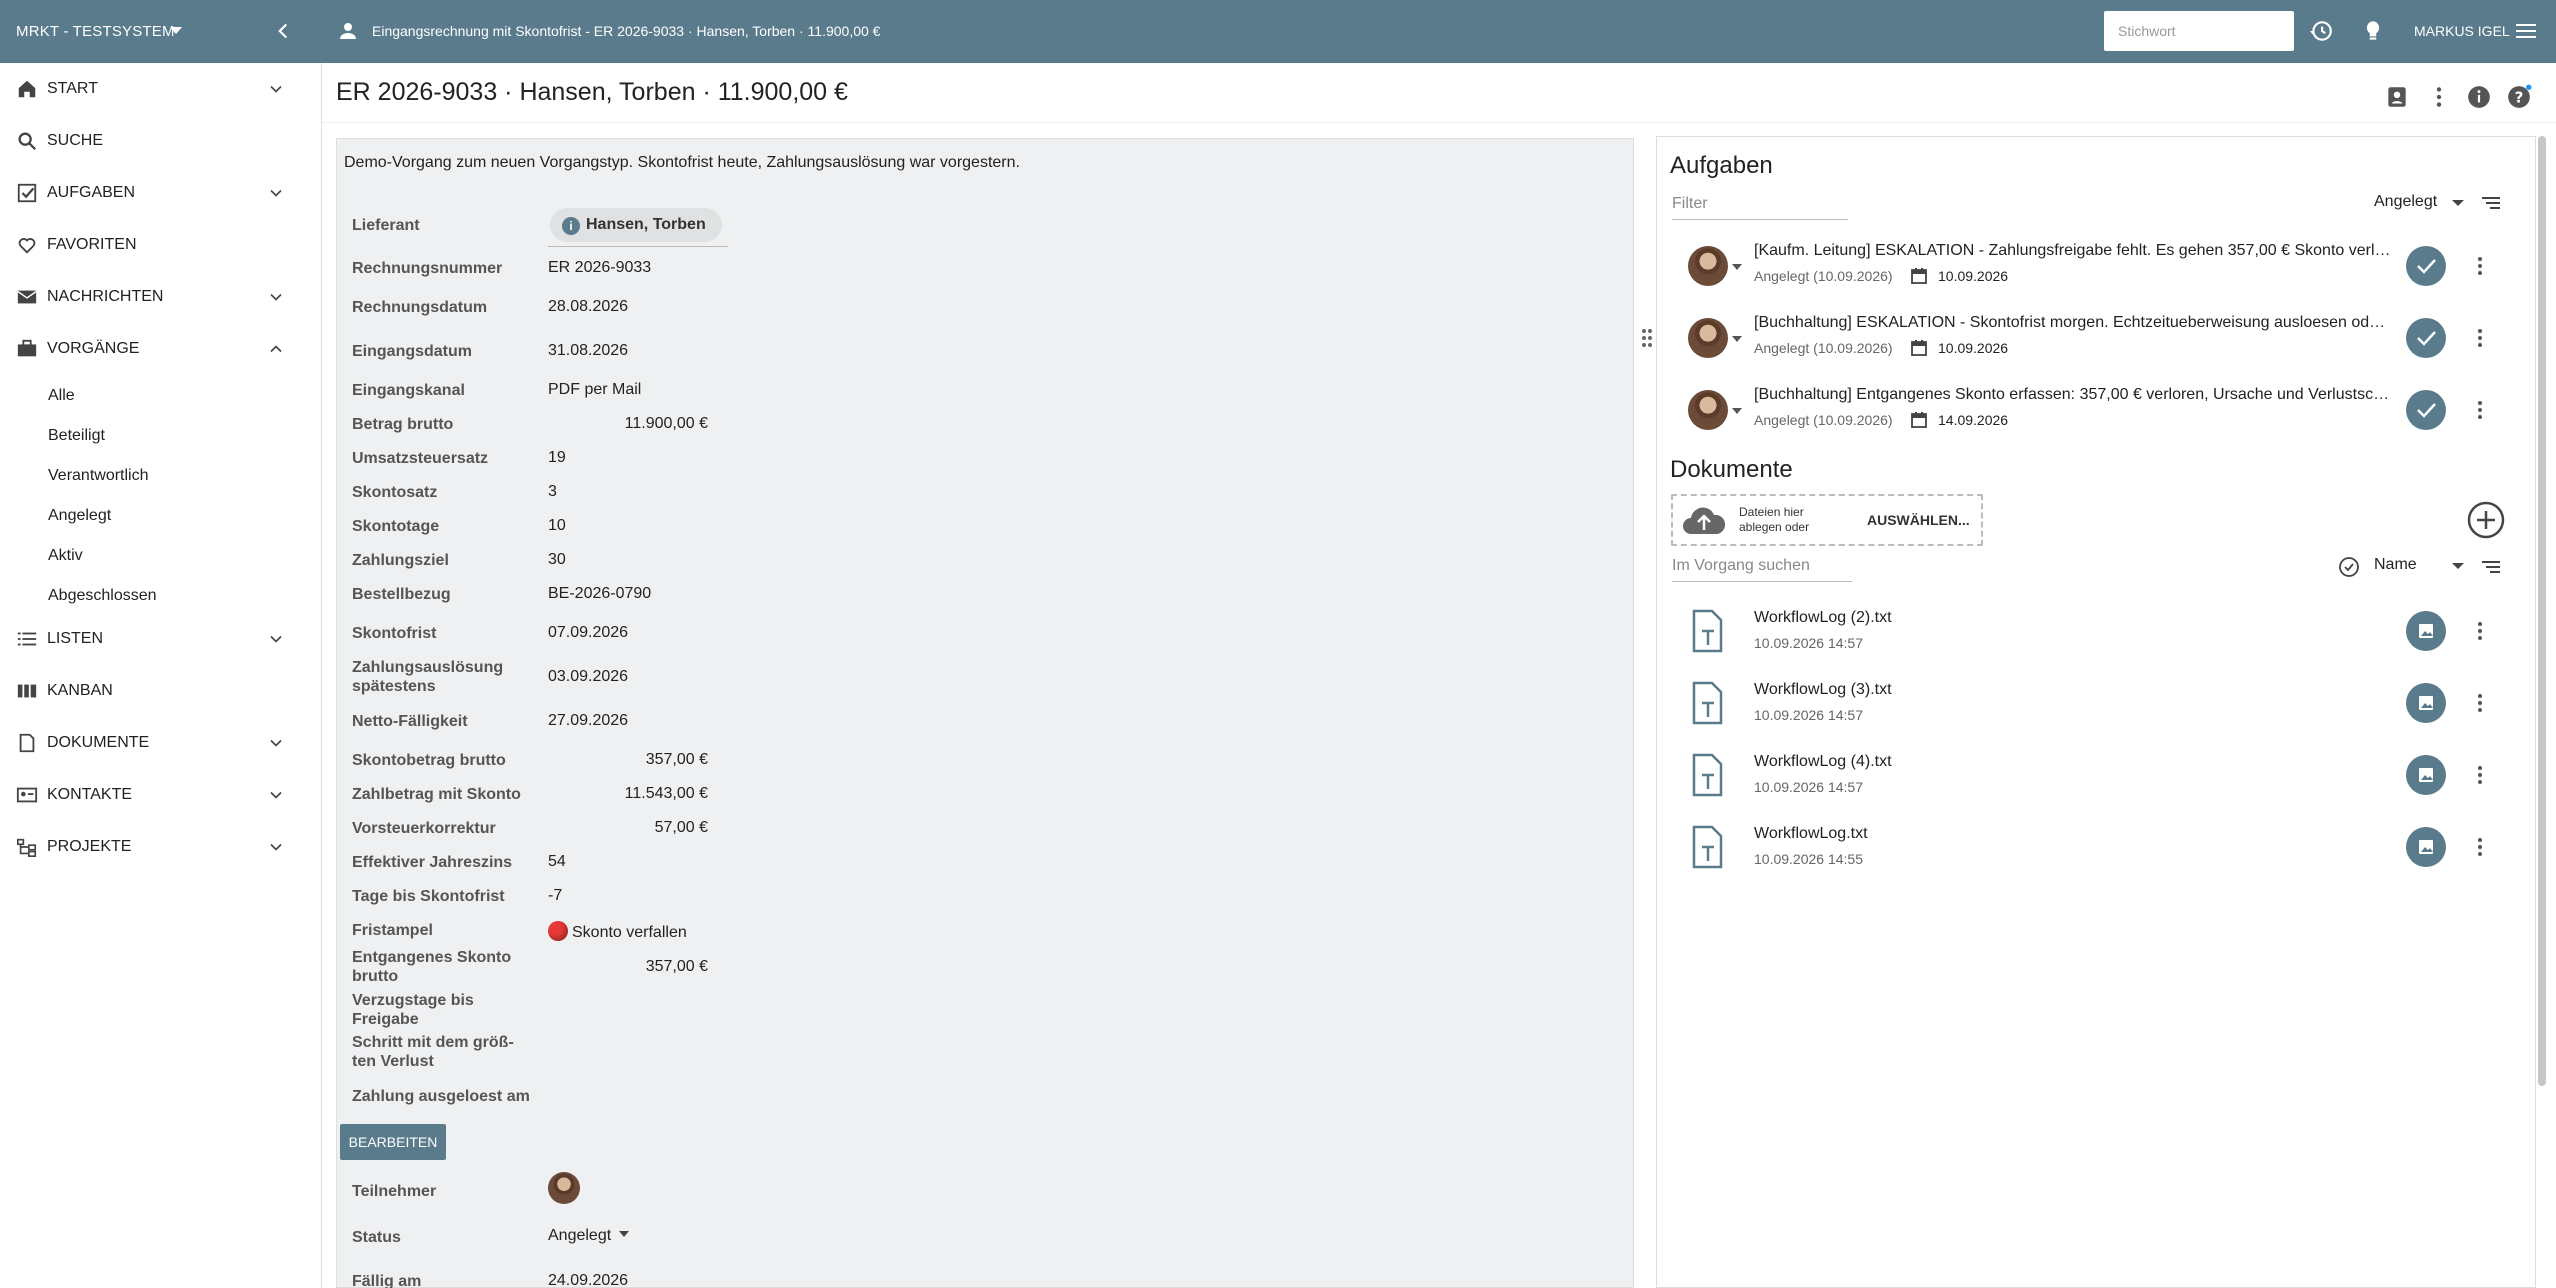 The width and height of the screenshot is (2556, 1288). I want to click on add-document-icon, so click(2486, 520).